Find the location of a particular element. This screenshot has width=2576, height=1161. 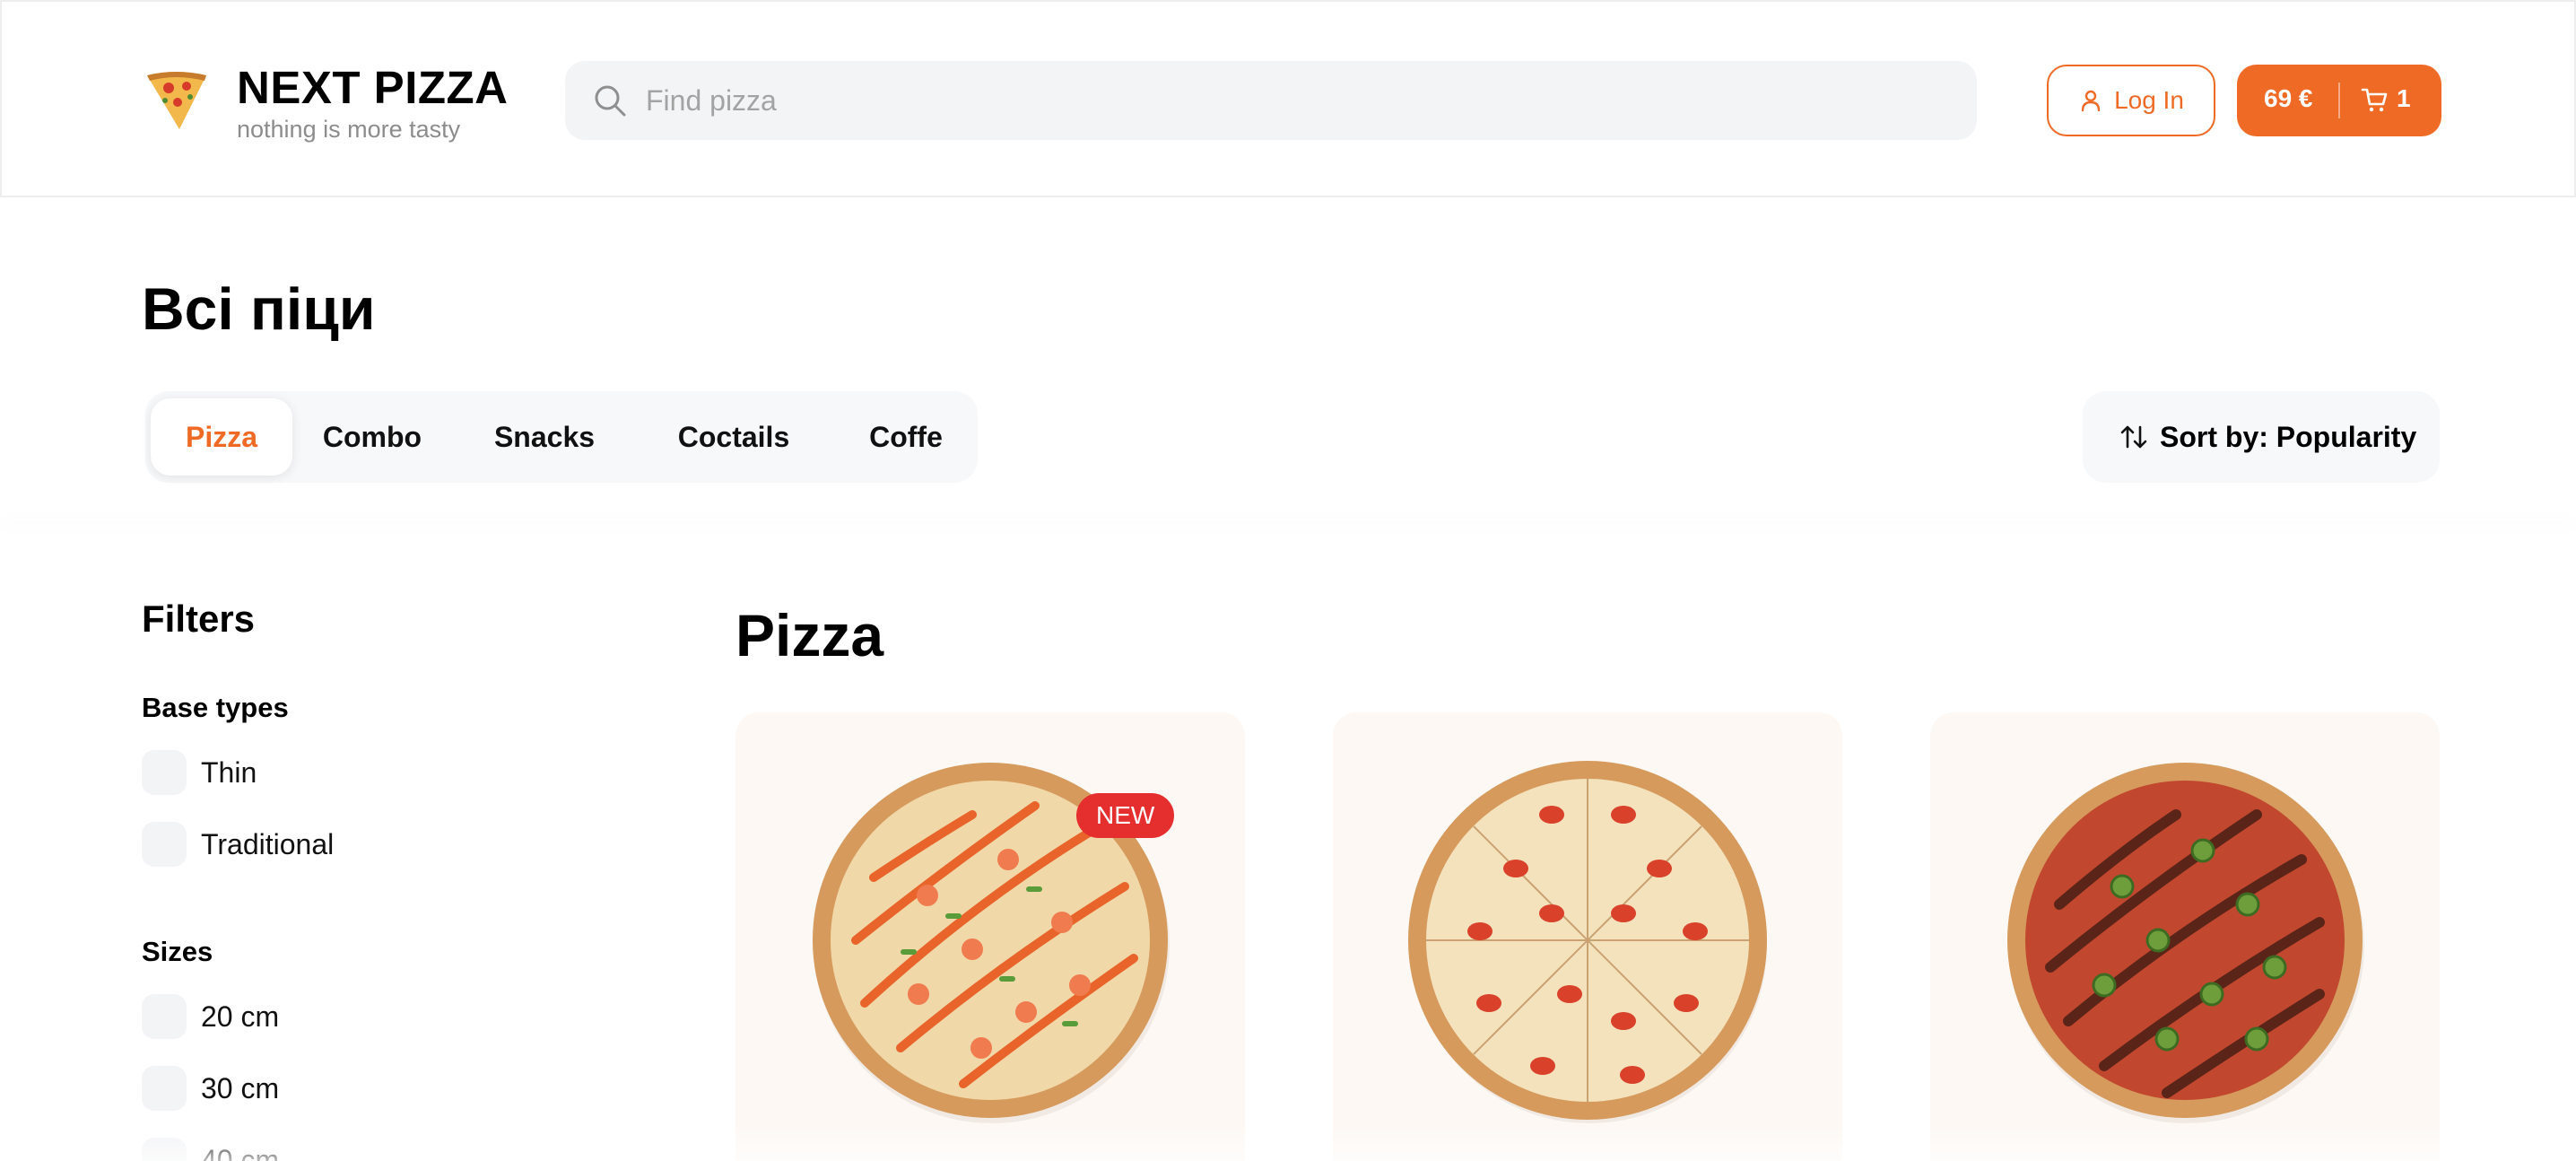

checkbox-label: 30 cm is located at coordinates (240, 1087).